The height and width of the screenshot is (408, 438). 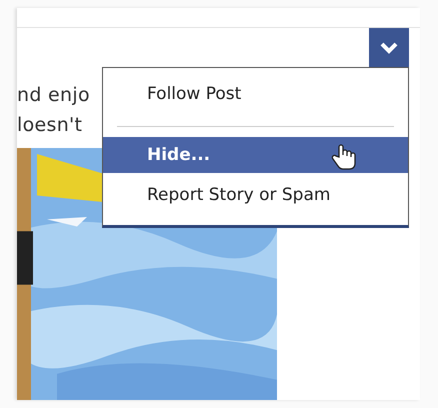 I want to click on chevron-down-icon, so click(x=389, y=48).